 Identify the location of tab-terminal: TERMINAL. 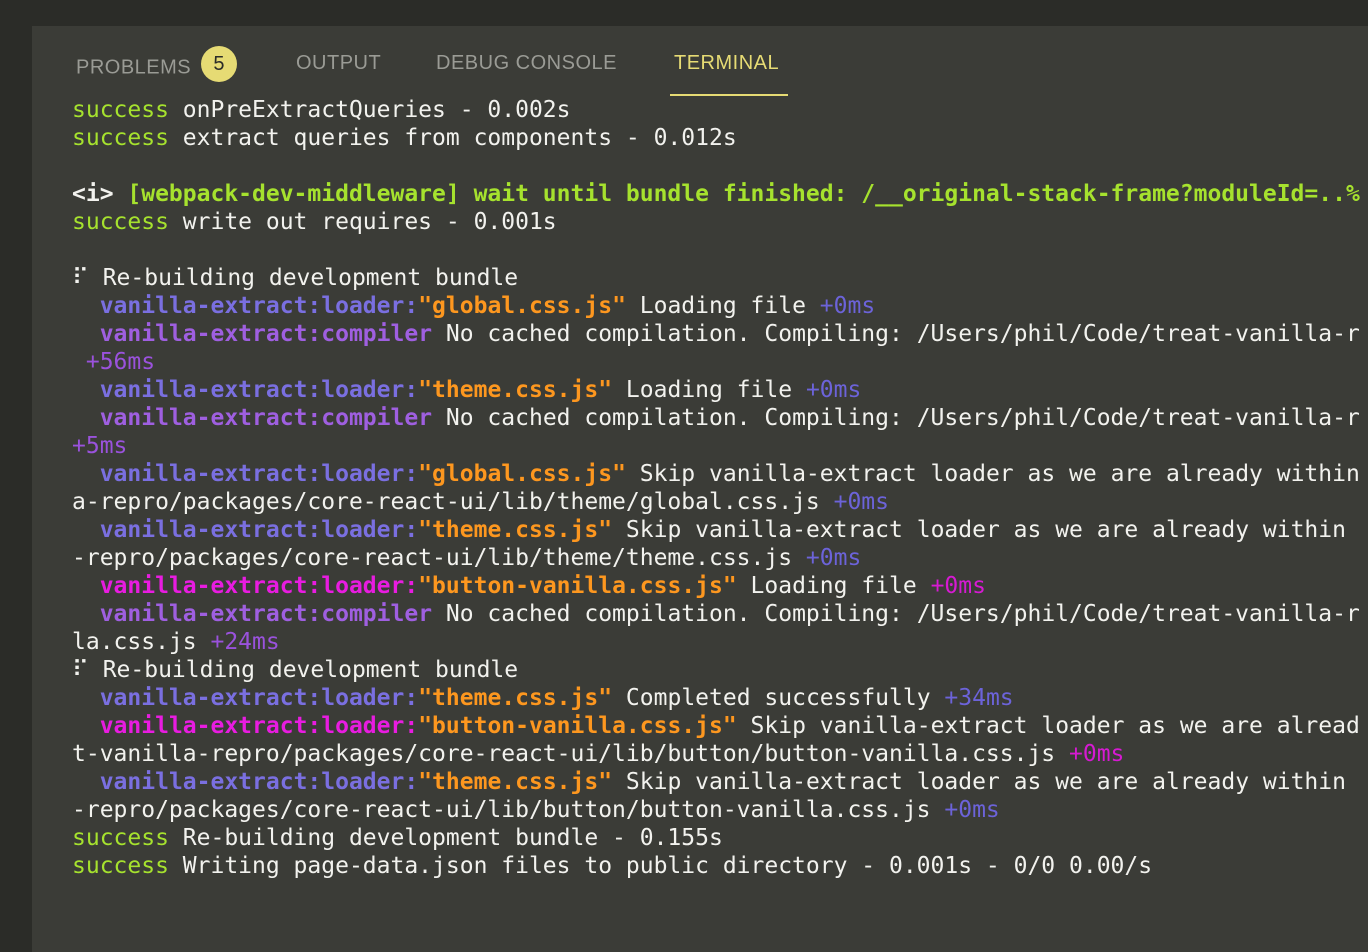
(729, 73).